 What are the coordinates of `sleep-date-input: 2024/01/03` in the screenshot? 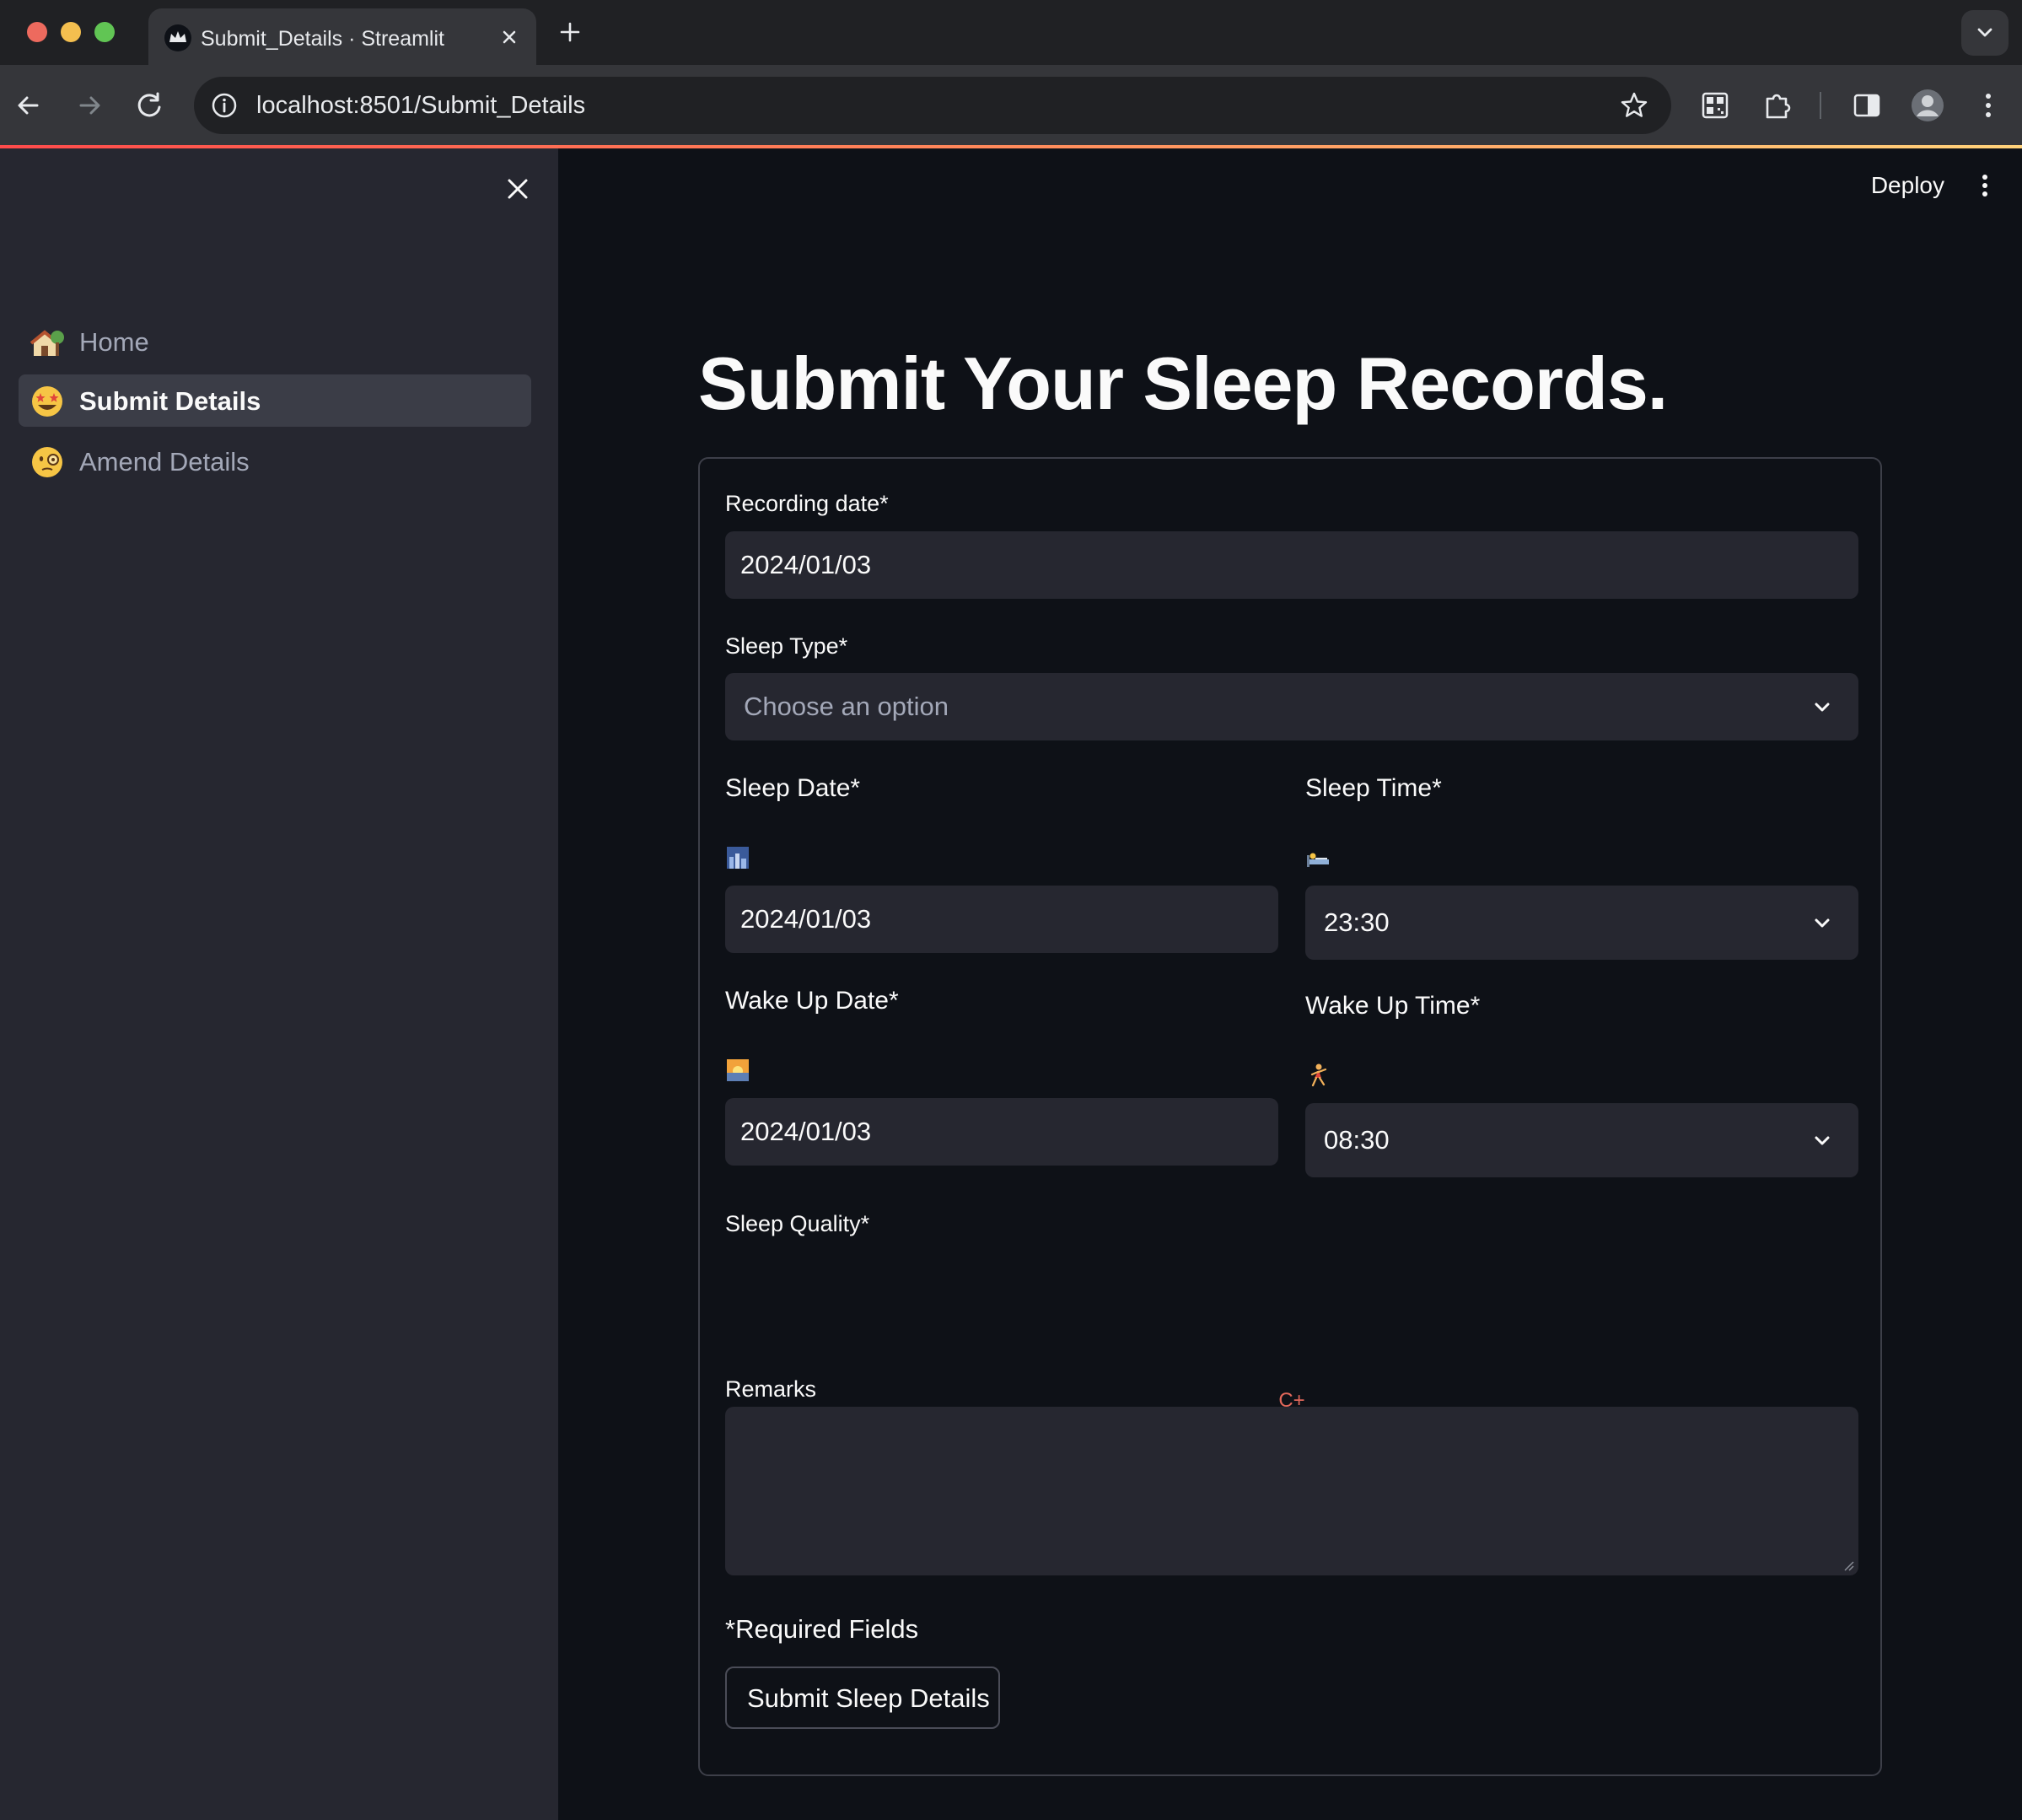 It's located at (1001, 920).